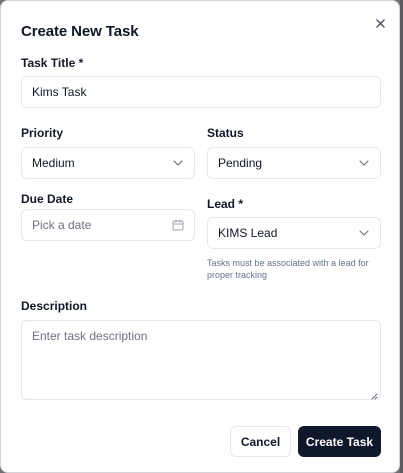 This screenshot has width=403, height=473. Describe the element at coordinates (201, 92) in the screenshot. I see `task-title-input: Kims Task` at that location.